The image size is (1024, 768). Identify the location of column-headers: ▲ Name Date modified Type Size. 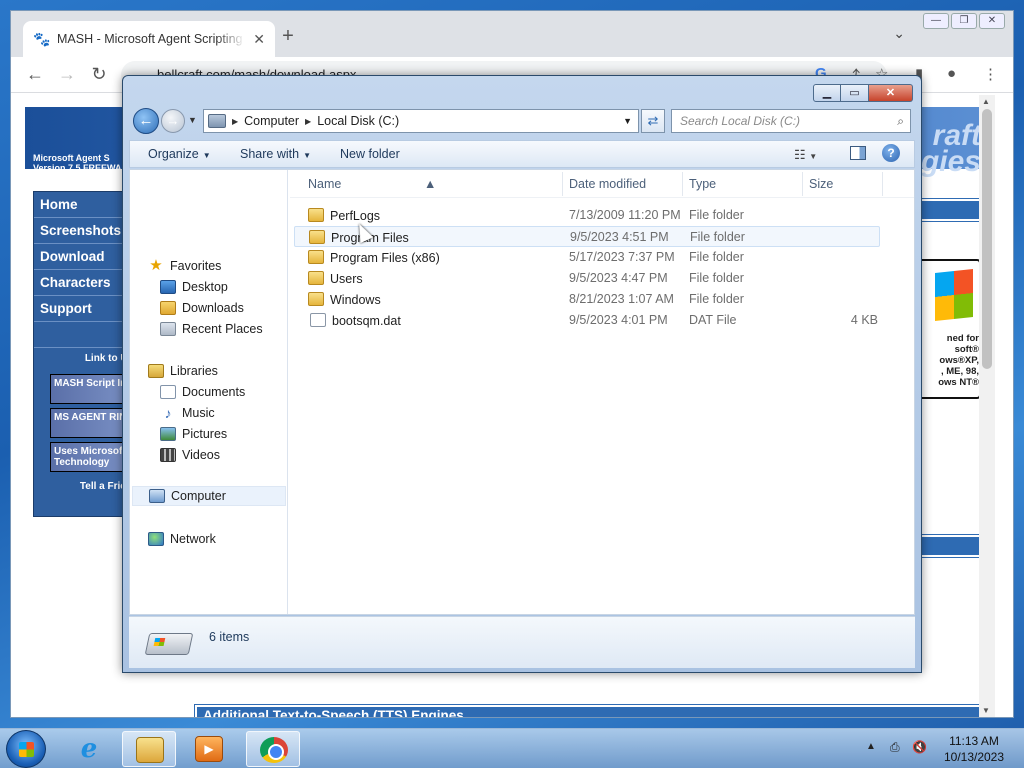
(602, 184).